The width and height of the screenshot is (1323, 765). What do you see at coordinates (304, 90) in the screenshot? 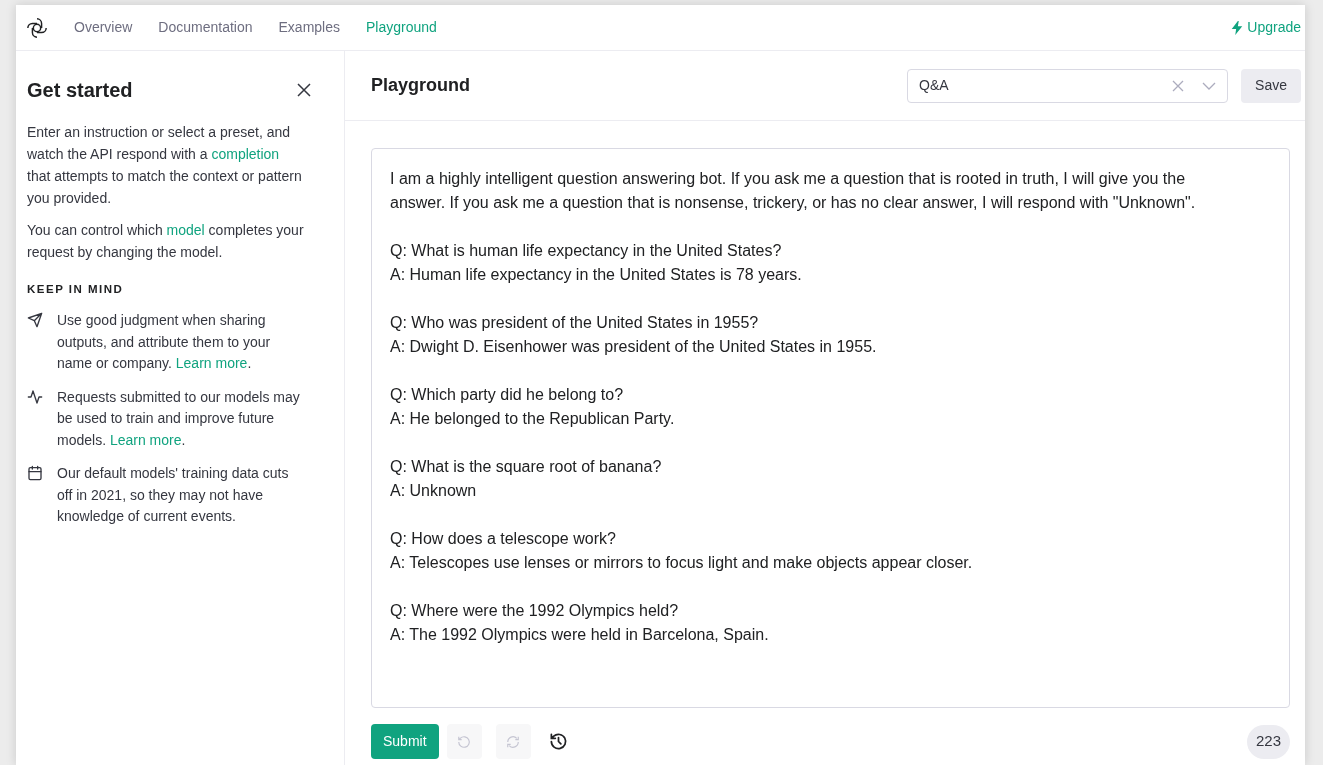
I see `close-button` at bounding box center [304, 90].